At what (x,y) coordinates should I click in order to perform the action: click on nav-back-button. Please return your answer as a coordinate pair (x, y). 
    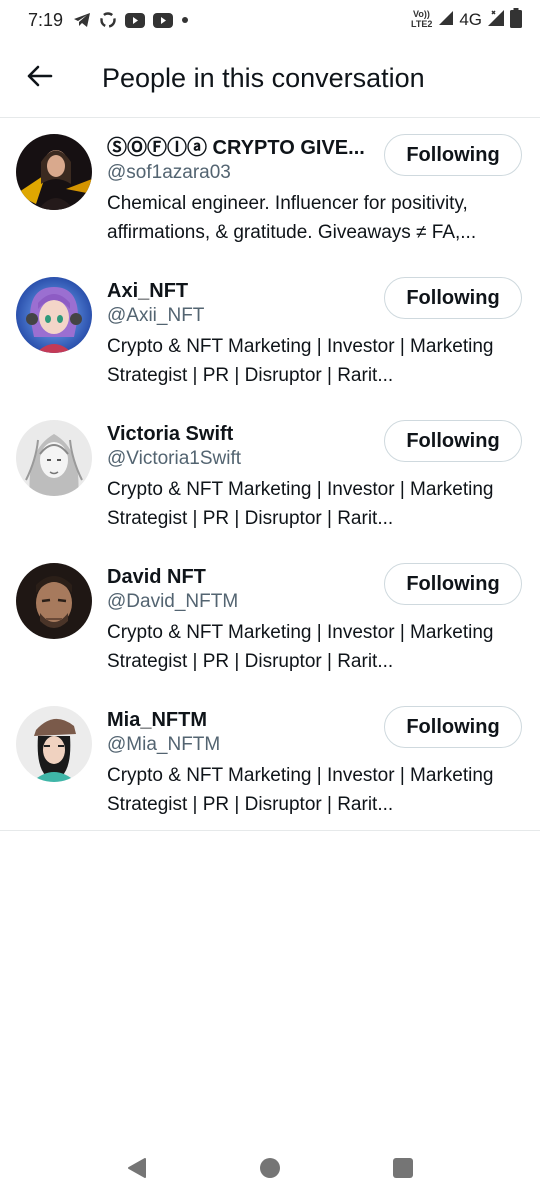
    Looking at the image, I should click on (137, 1170).